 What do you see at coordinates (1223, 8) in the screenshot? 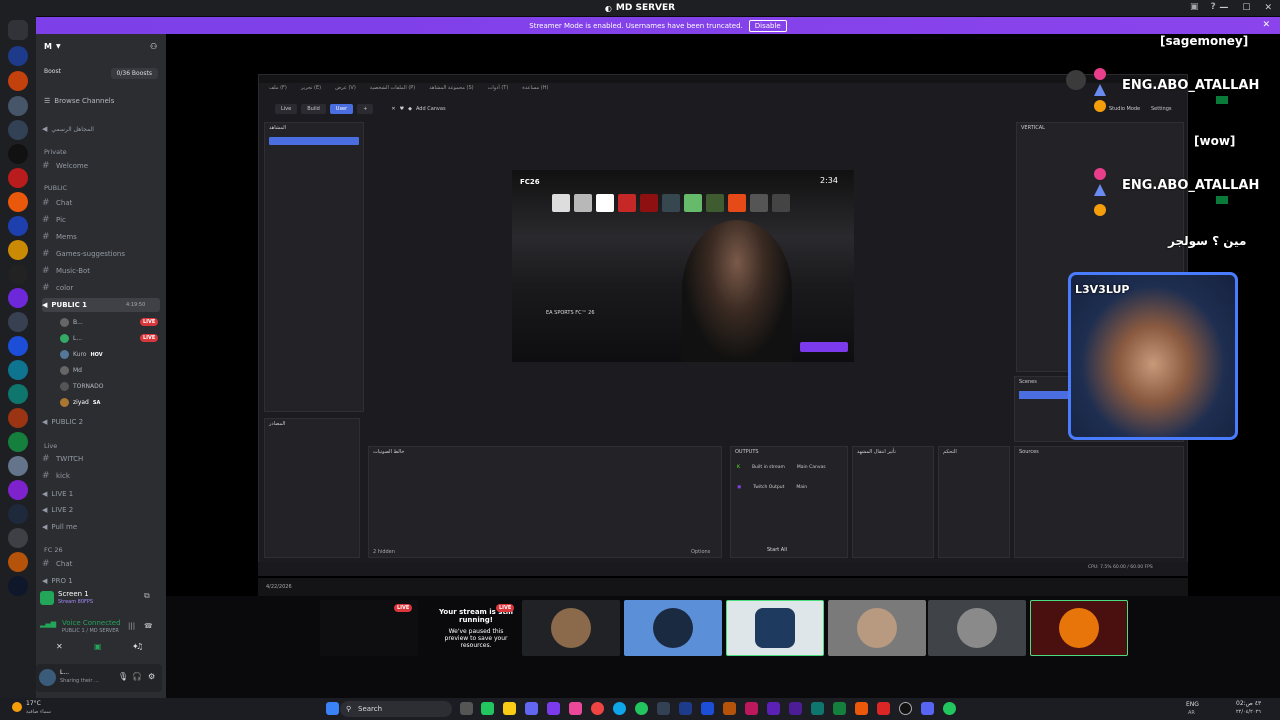
I see `minimize-button: —` at bounding box center [1223, 8].